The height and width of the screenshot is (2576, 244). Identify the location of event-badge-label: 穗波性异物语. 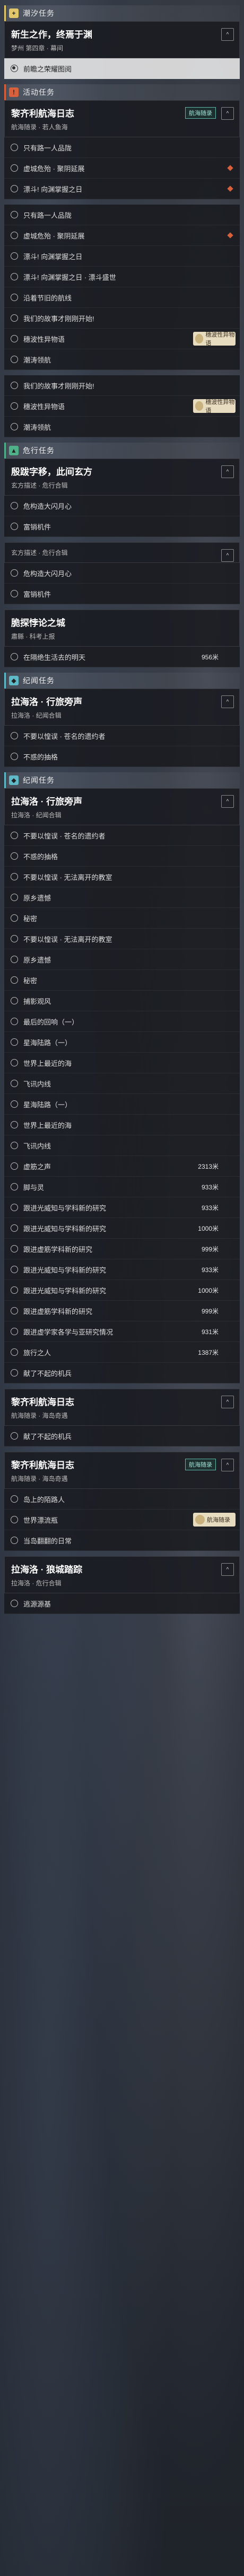
(220, 406).